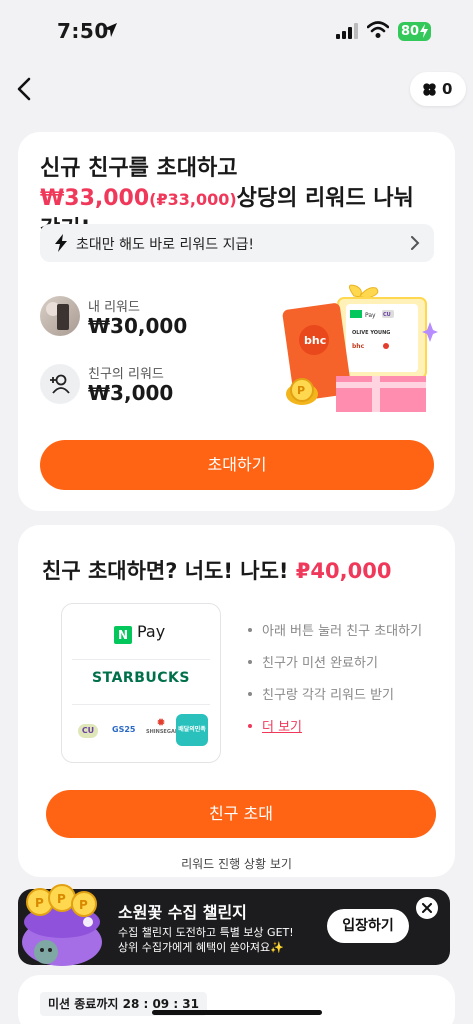 This screenshot has height=1024, width=473. What do you see at coordinates (236, 999) in the screenshot?
I see `mission-card: 미션 종료까지 28 : 09 : 31` at bounding box center [236, 999].